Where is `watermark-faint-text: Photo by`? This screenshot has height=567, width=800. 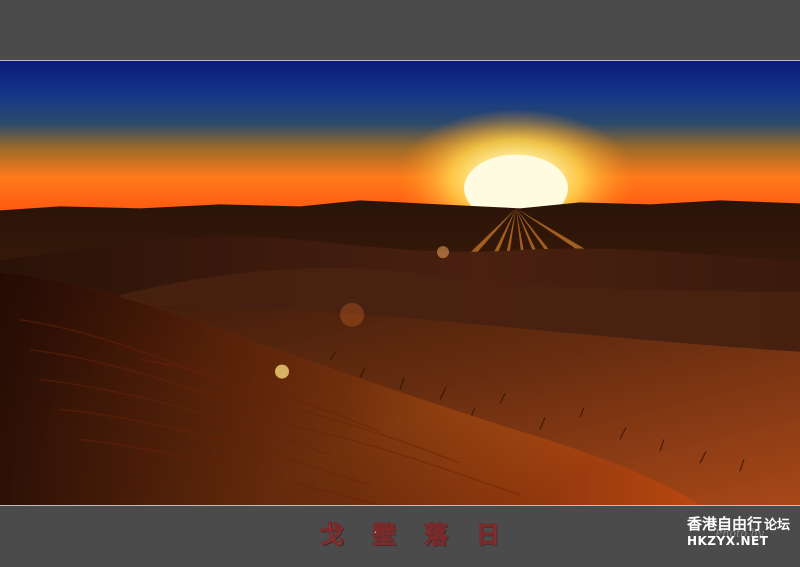
watermark-faint-text: Photo by is located at coordinates (739, 533).